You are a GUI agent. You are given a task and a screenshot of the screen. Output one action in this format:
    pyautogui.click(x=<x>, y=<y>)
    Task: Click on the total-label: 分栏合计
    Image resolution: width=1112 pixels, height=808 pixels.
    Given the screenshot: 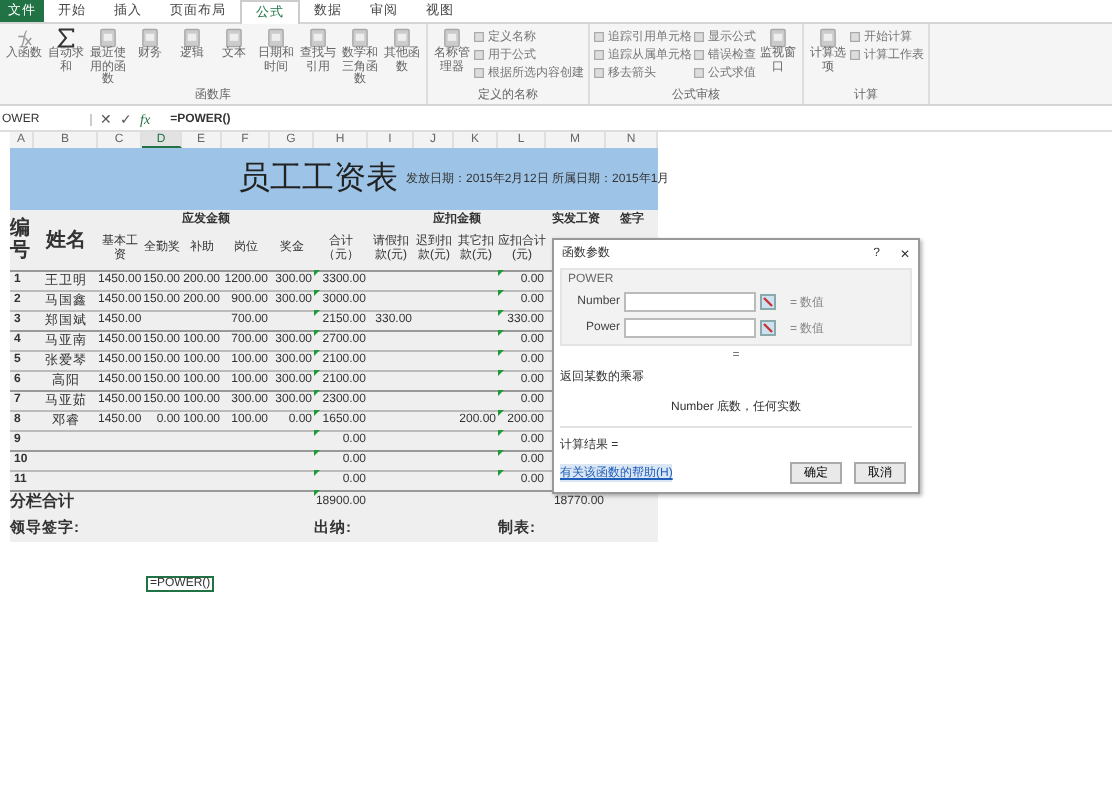 What is the action you would take?
    pyautogui.click(x=43, y=501)
    